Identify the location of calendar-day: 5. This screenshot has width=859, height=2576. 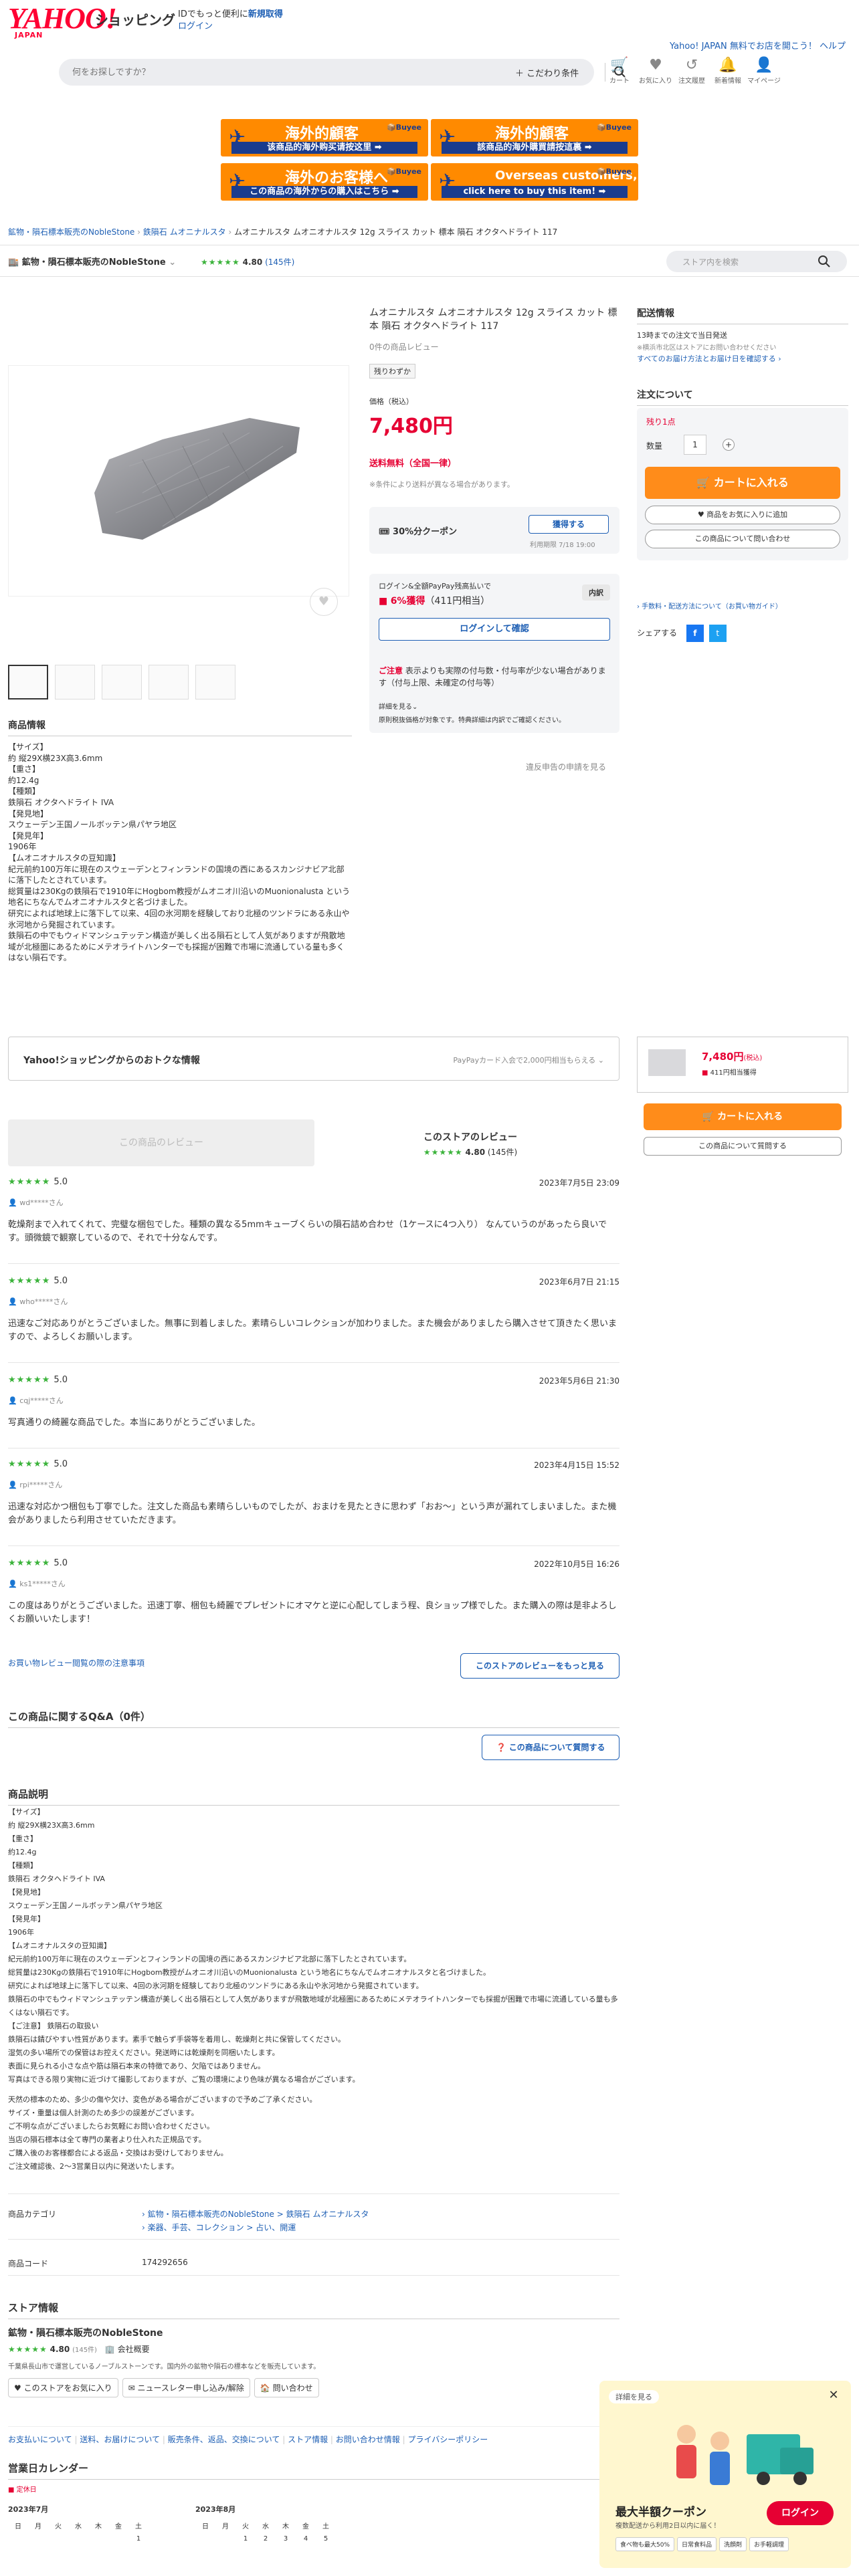
(326, 2539).